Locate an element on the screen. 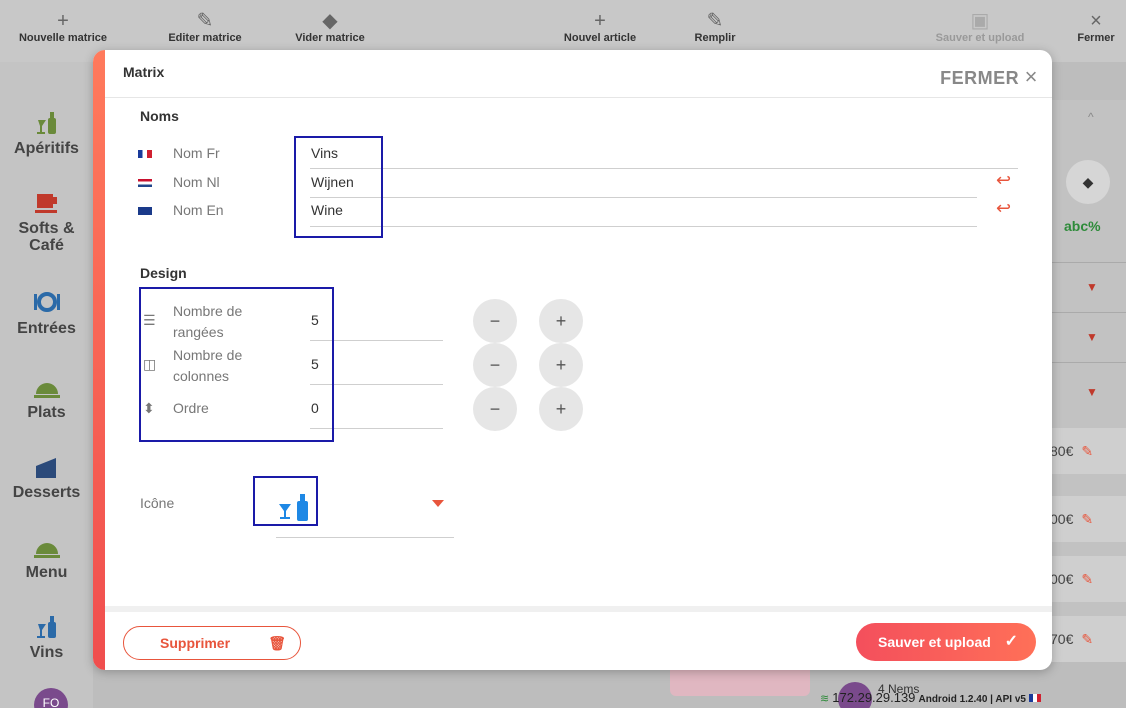 This screenshot has height=708, width=1126. rows-increment-button: + is located at coordinates (561, 321).